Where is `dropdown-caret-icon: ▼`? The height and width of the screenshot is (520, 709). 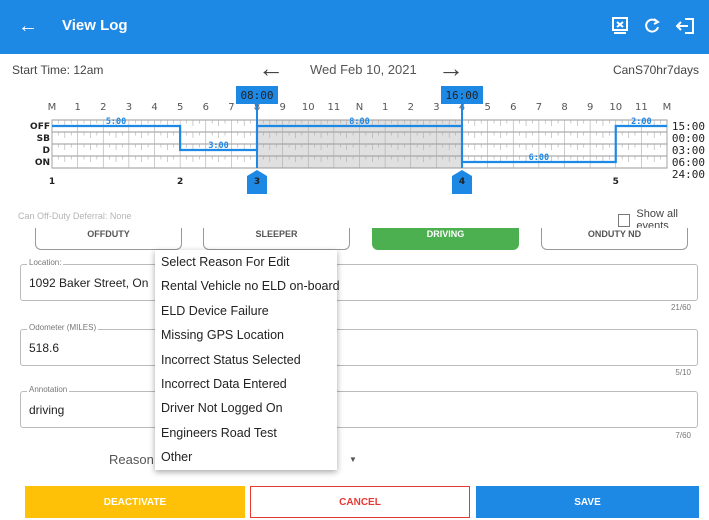 dropdown-caret-icon: ▼ is located at coordinates (353, 459).